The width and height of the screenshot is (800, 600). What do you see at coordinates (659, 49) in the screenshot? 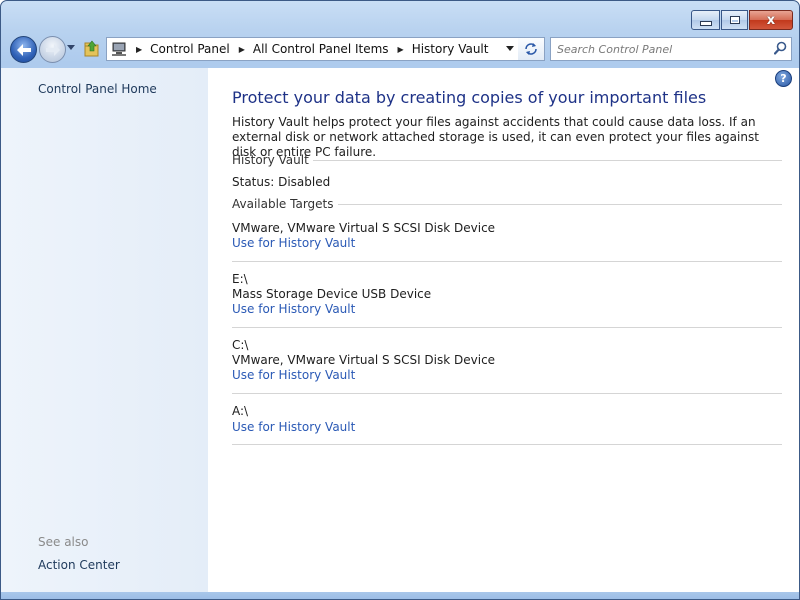
I see `search-input` at bounding box center [659, 49].